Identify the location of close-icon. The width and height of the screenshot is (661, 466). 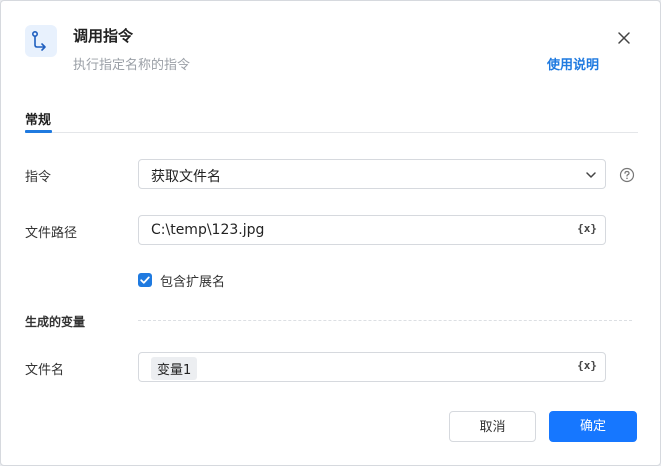
(624, 38).